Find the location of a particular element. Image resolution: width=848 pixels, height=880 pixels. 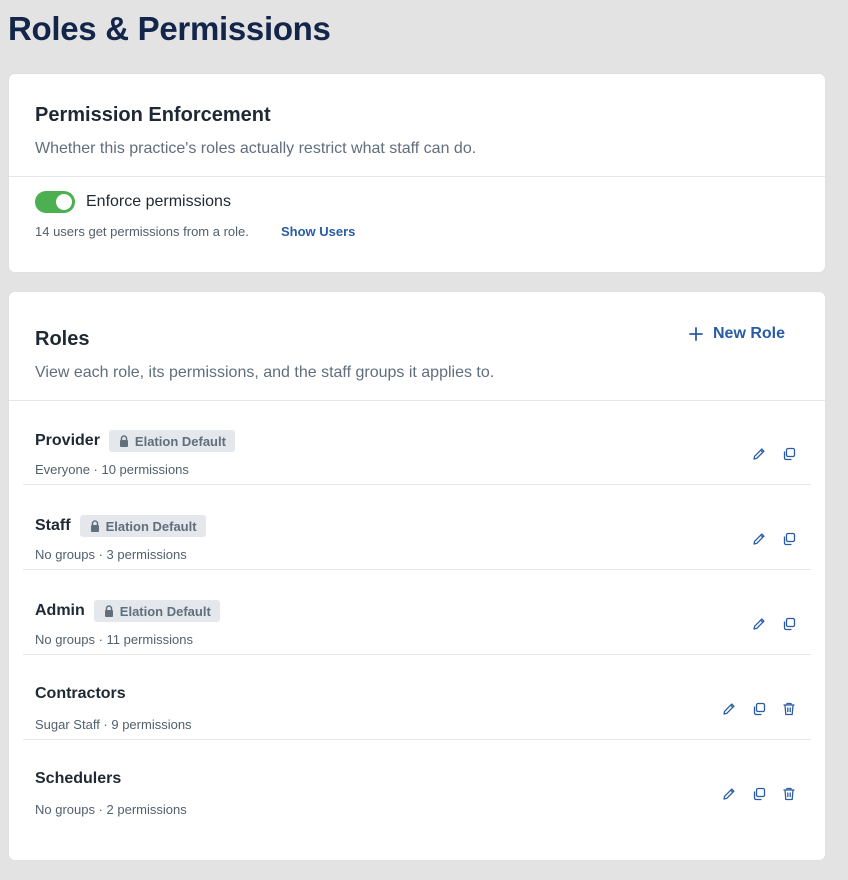

role-meta: Everyone · 10 permissions is located at coordinates (112, 469).